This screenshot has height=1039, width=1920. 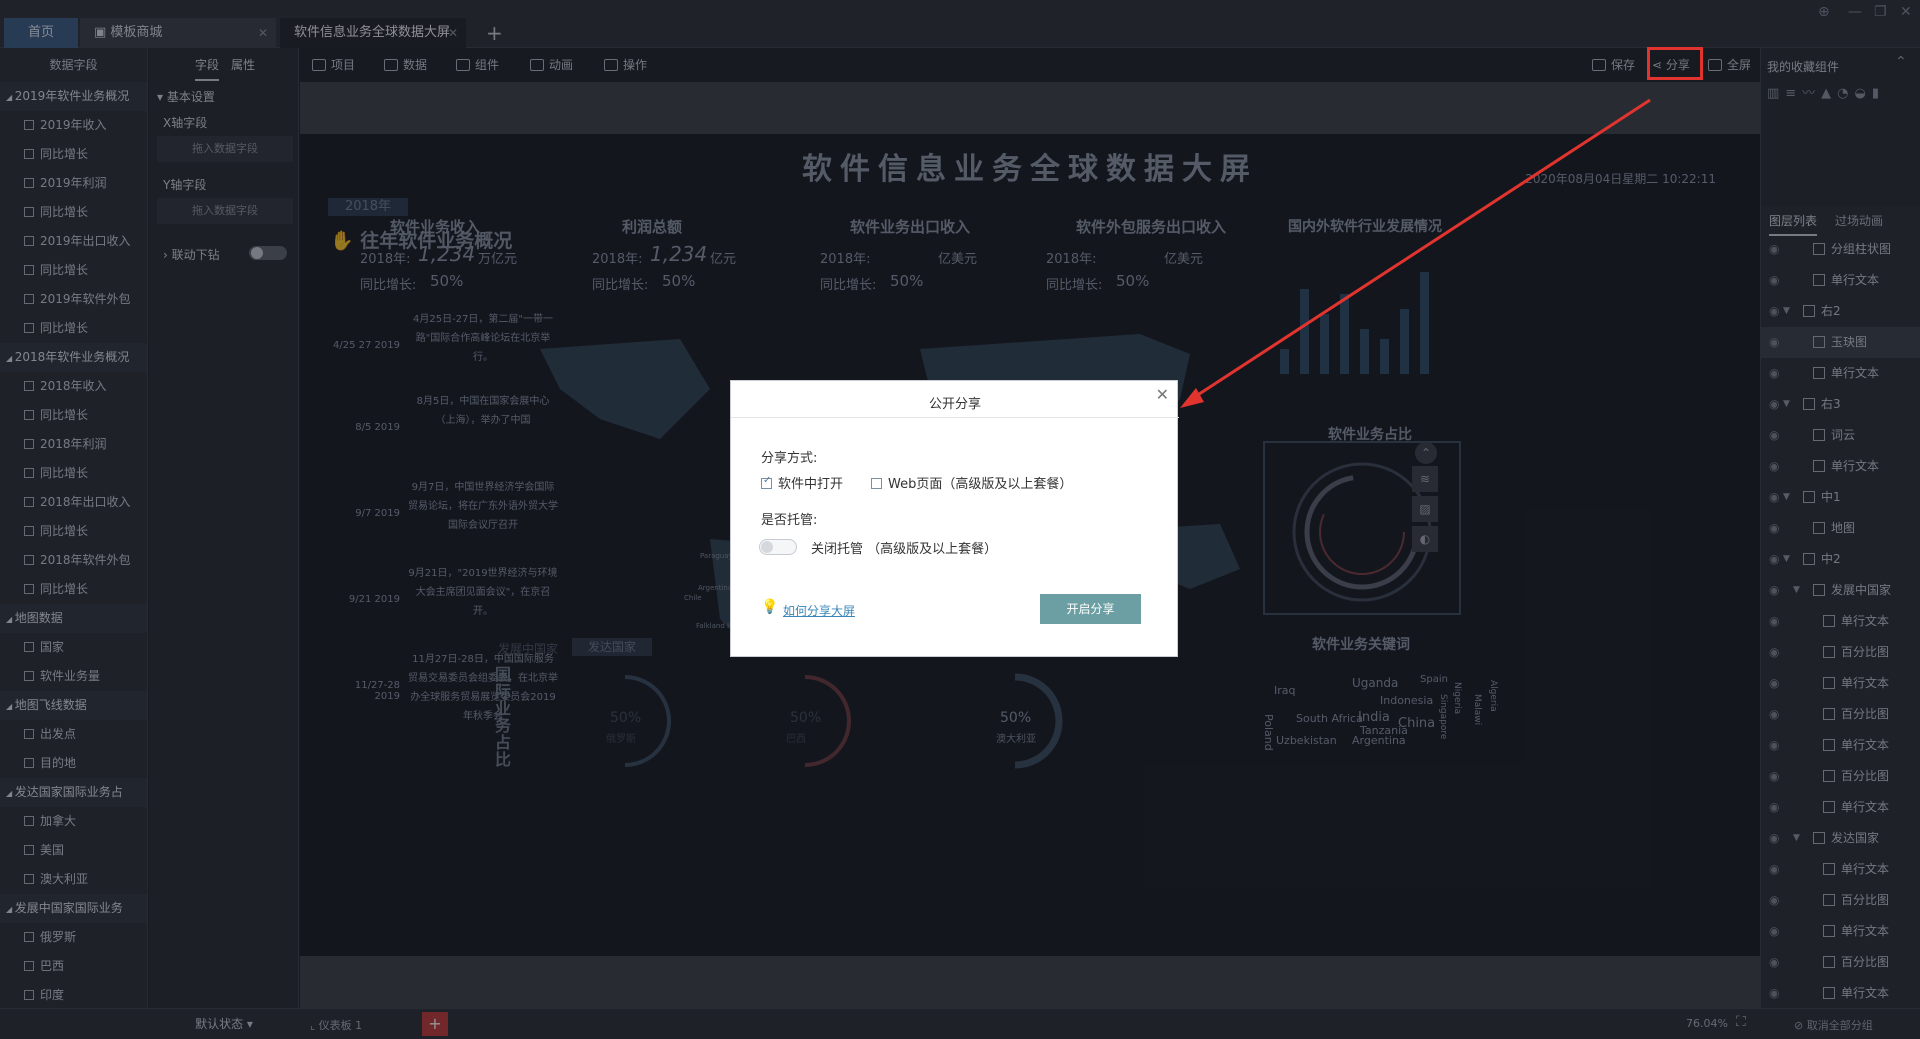 I want to click on option-web: Web页面（高级版及以上套餐）, so click(x=971, y=482).